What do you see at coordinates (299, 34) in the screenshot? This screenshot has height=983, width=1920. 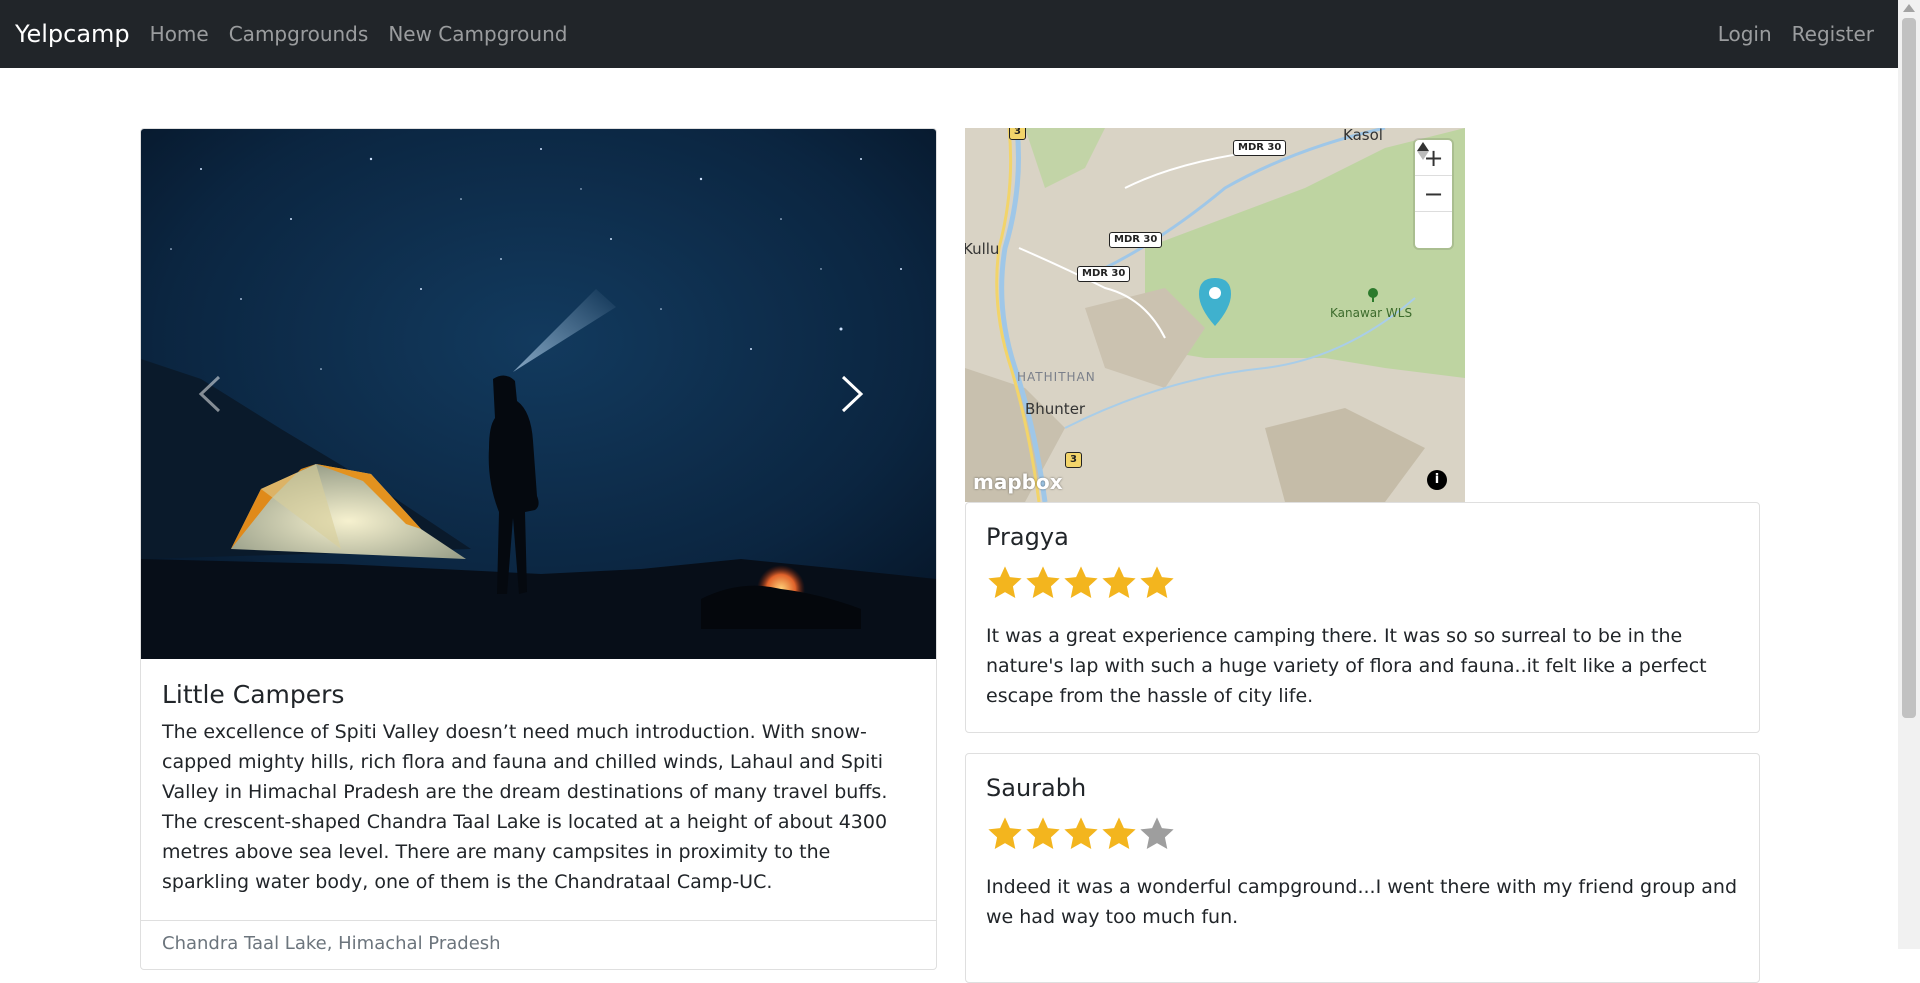 I see `nav-campgrounds-link: Campgrounds` at bounding box center [299, 34].